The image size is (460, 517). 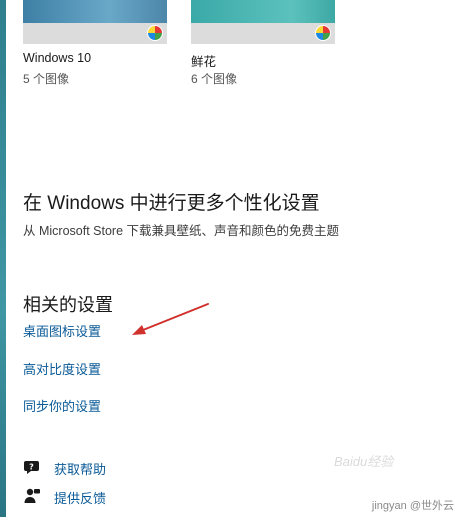 I want to click on related-settings-heading: 相关的设置, so click(x=68, y=305).